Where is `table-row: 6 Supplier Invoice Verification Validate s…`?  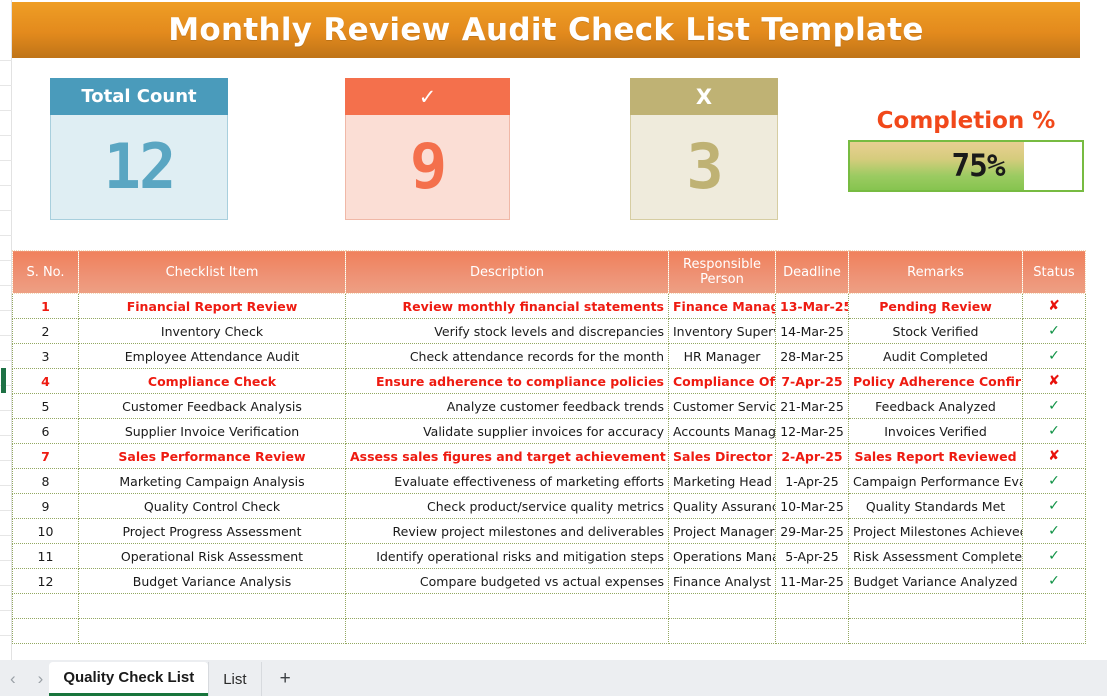
table-row: 6 Supplier Invoice Verification Validate s… is located at coordinates (549, 431).